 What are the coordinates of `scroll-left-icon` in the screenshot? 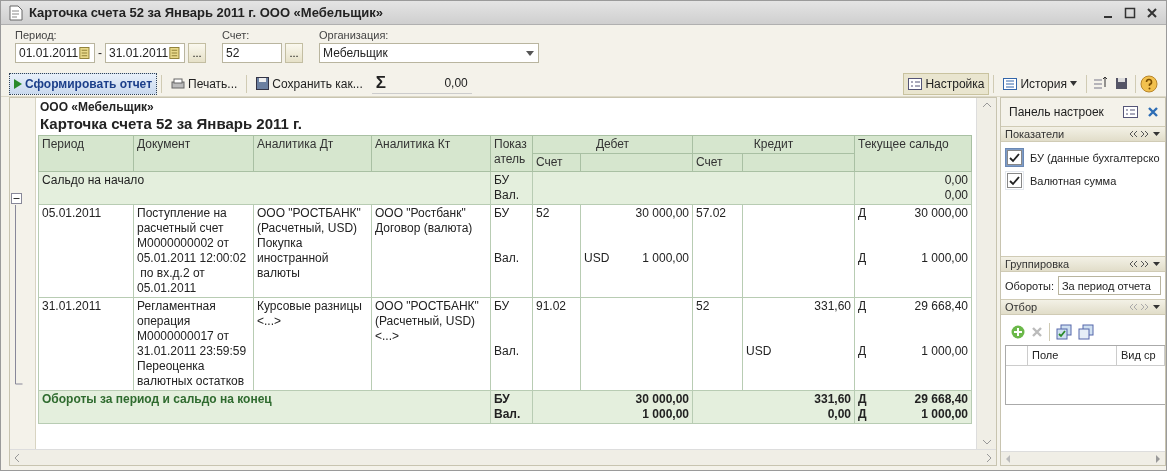 It's located at (17, 457).